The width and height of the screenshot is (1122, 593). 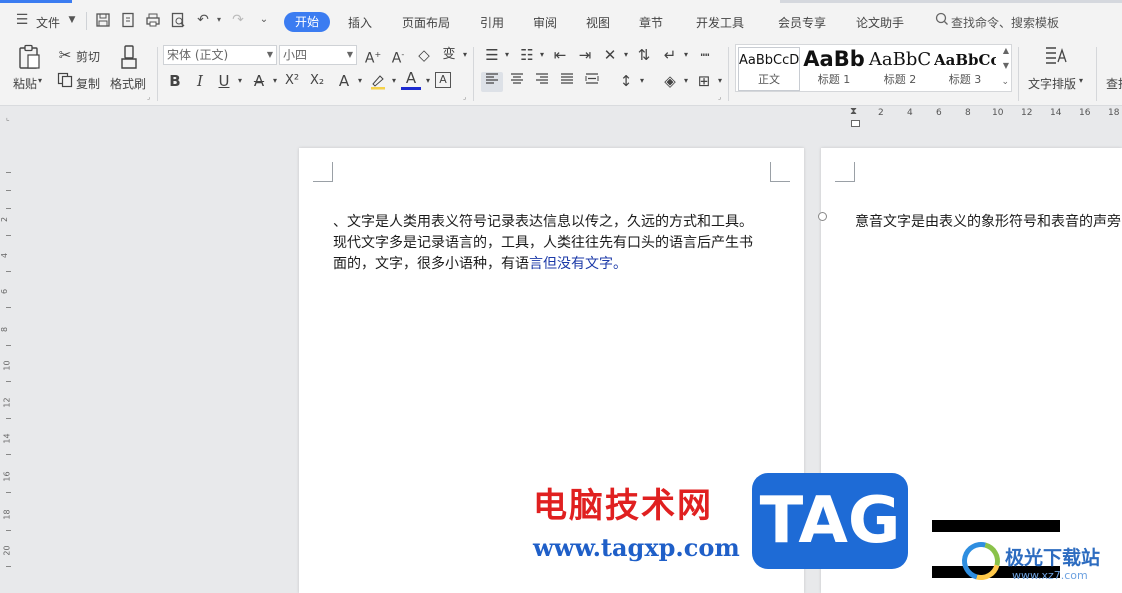 What do you see at coordinates (128, 20) in the screenshot?
I see `export-pdf-icon` at bounding box center [128, 20].